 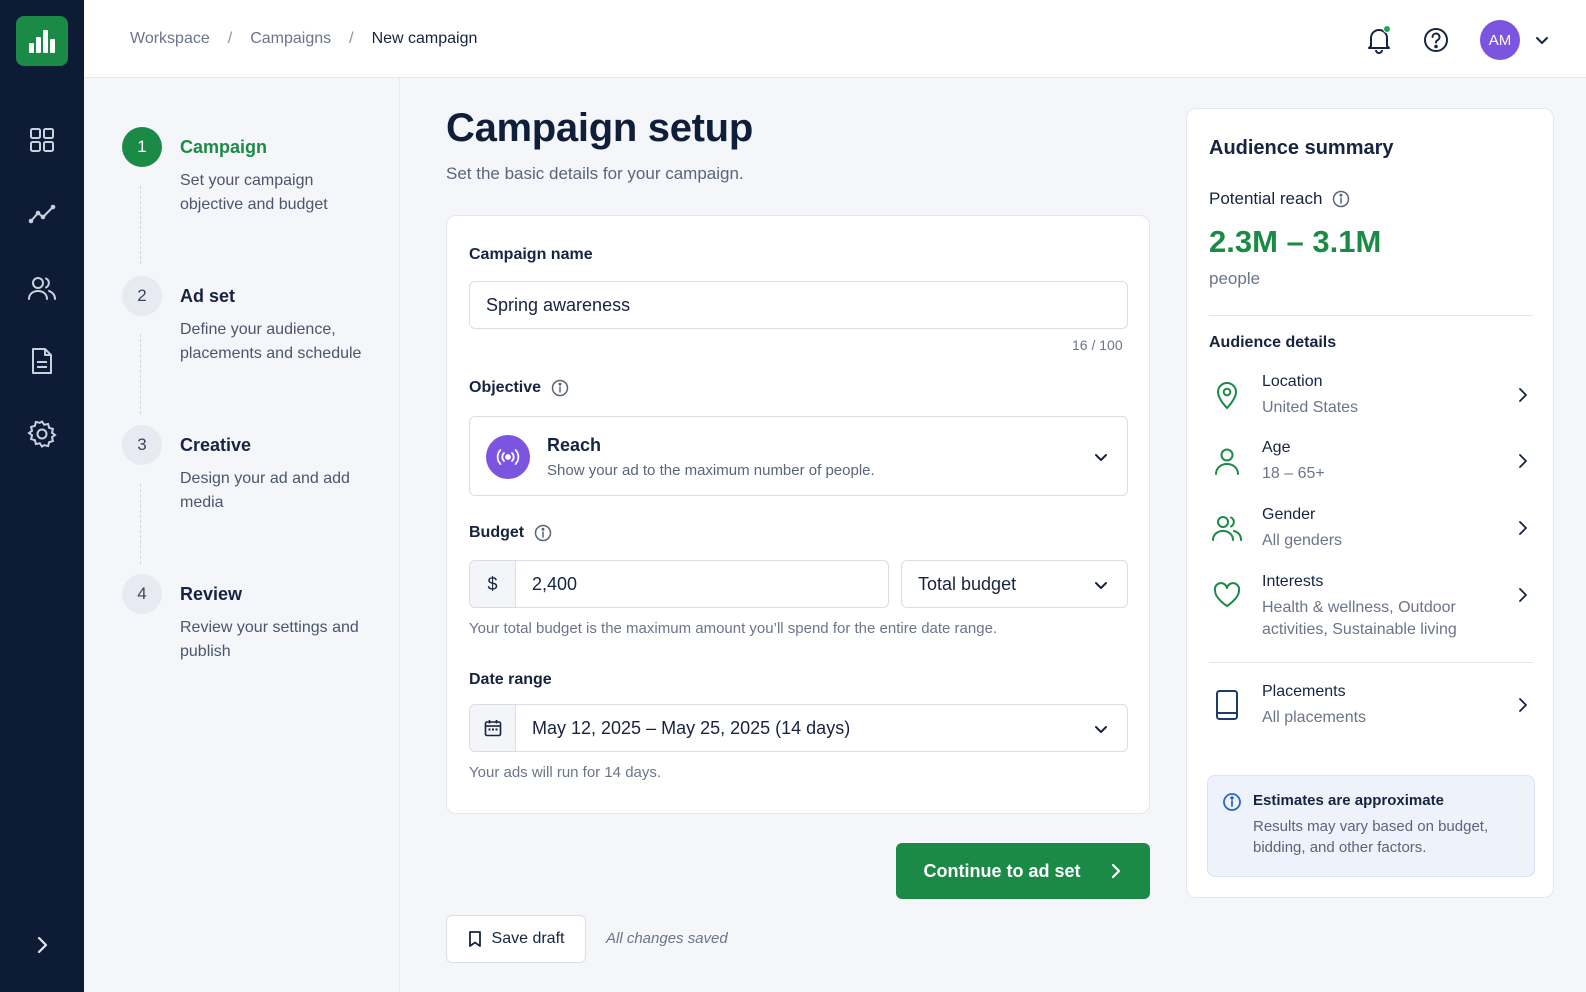 I want to click on save-draft-button: Save draft, so click(x=516, y=939).